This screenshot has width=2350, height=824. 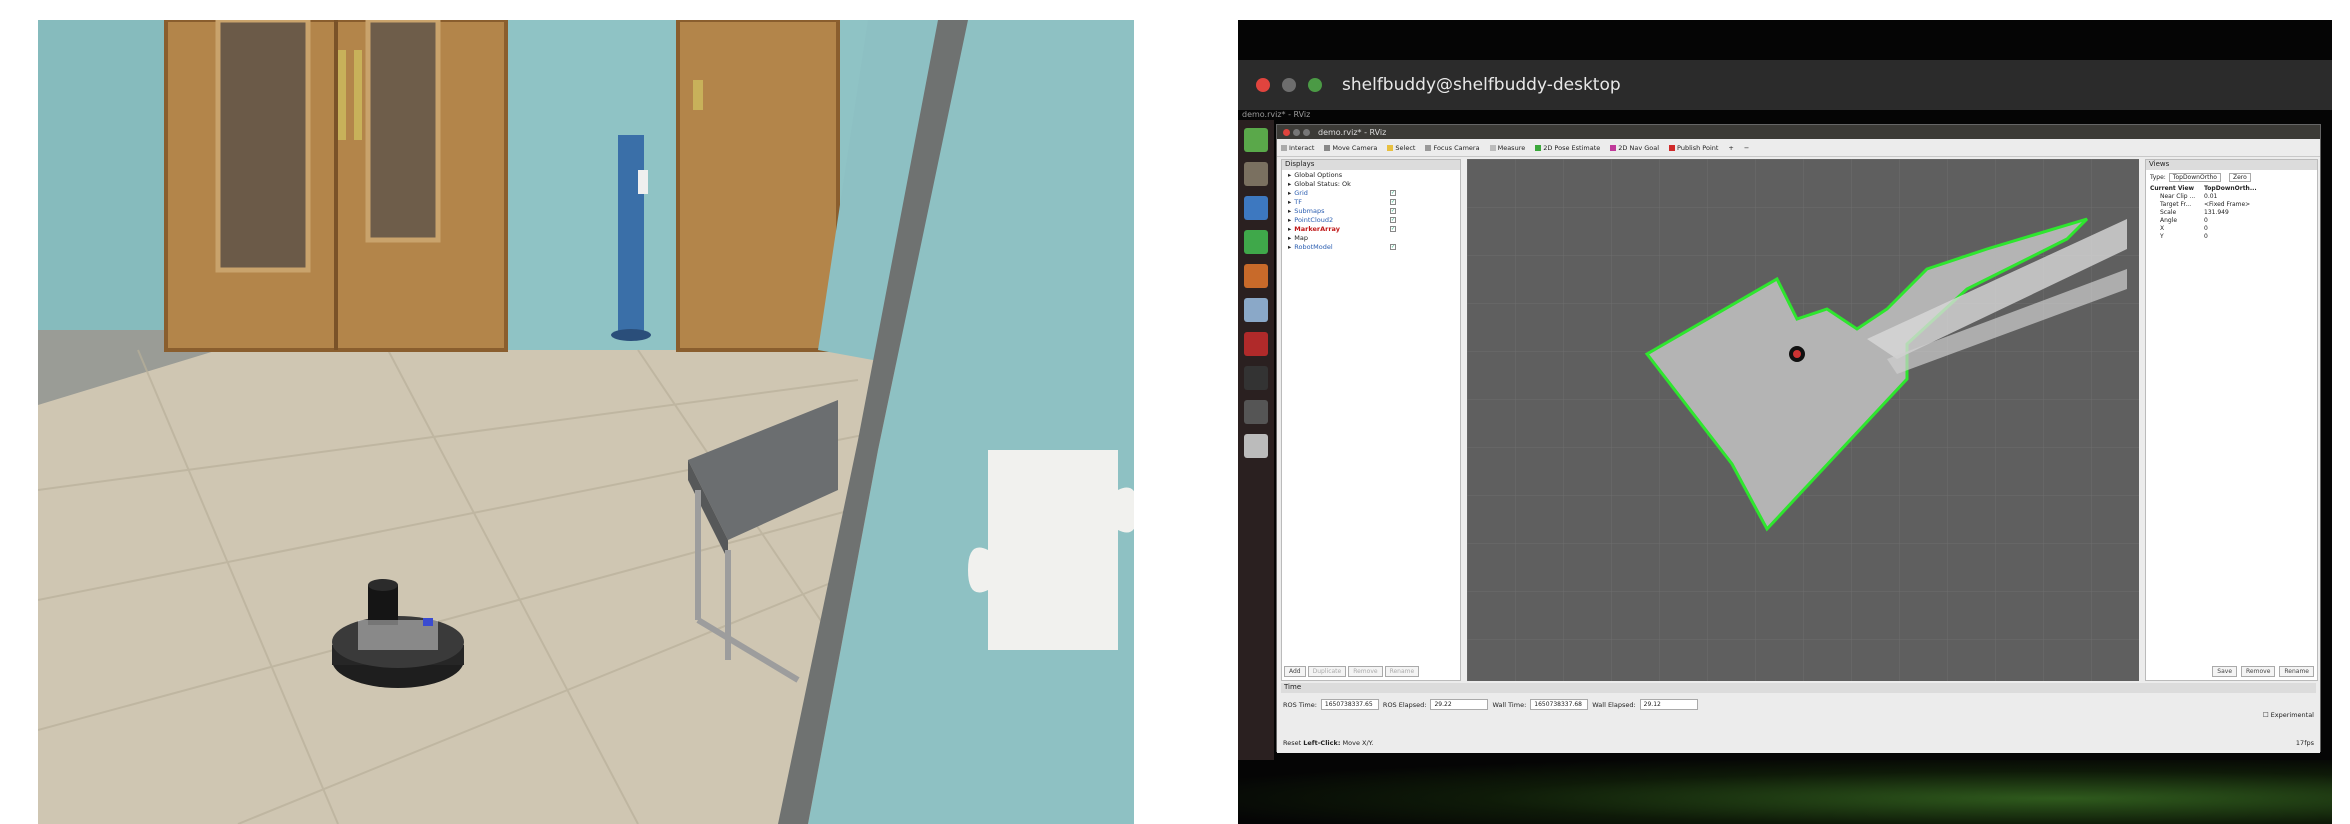 I want to click on view-property-row: X0, so click(x=2231, y=228).